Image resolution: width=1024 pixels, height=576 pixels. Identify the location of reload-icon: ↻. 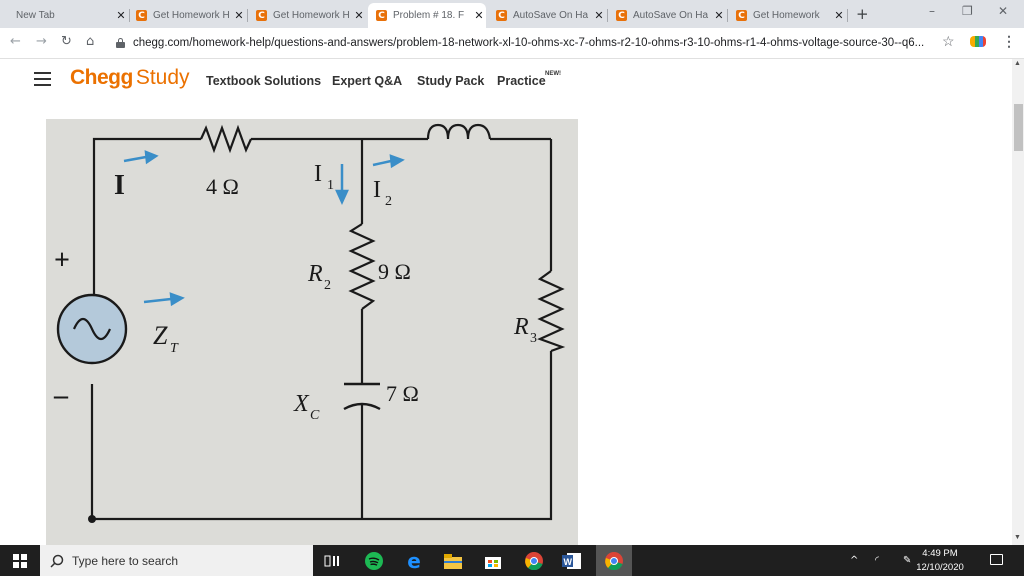
(66, 41).